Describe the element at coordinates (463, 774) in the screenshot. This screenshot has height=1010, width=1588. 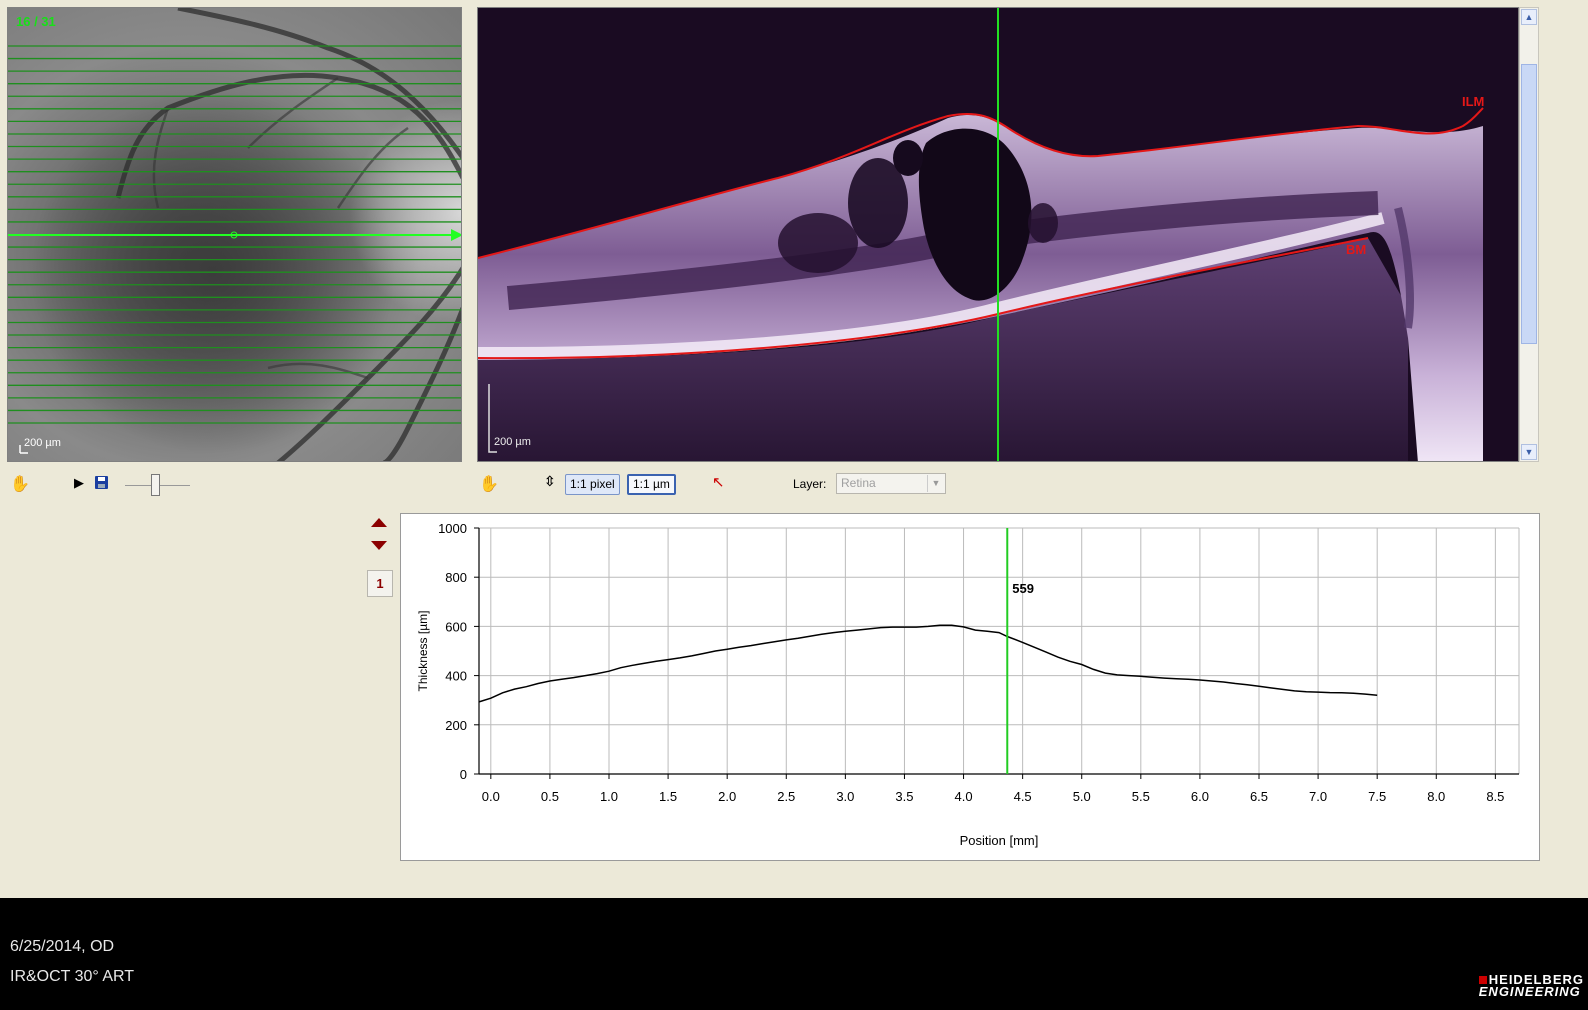
I see `y-tick-label: 0` at that location.